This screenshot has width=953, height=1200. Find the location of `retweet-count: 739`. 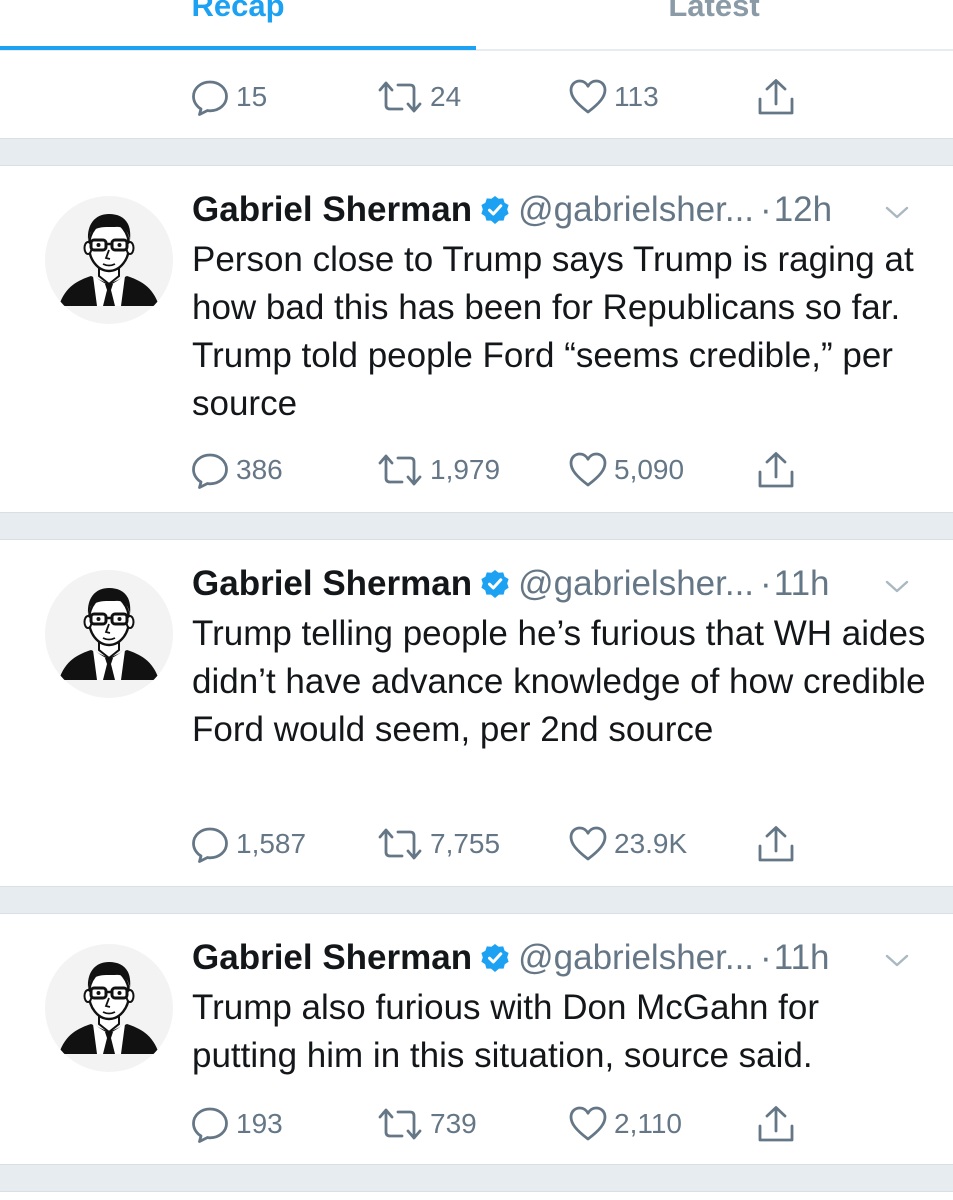

retweet-count: 739 is located at coordinates (453, 1123).